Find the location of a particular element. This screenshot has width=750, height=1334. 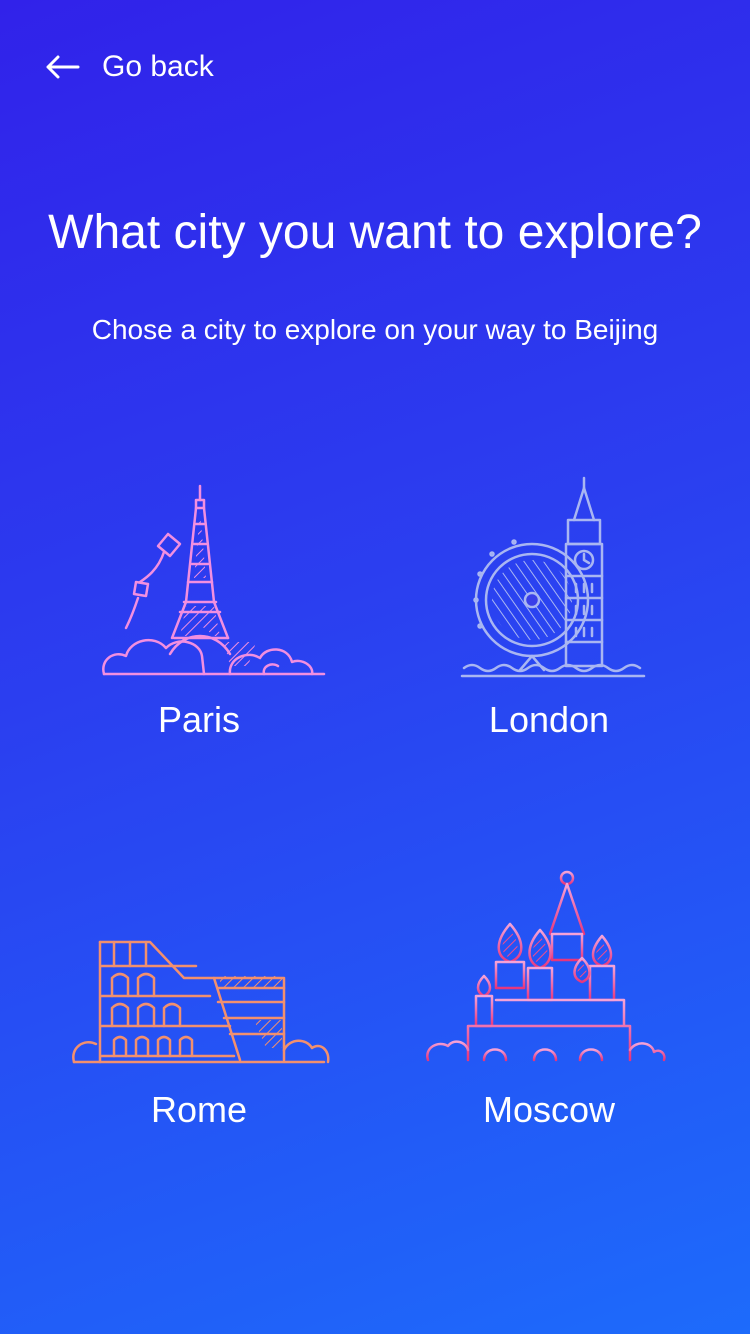

city-card-london: London is located at coordinates (549, 620).